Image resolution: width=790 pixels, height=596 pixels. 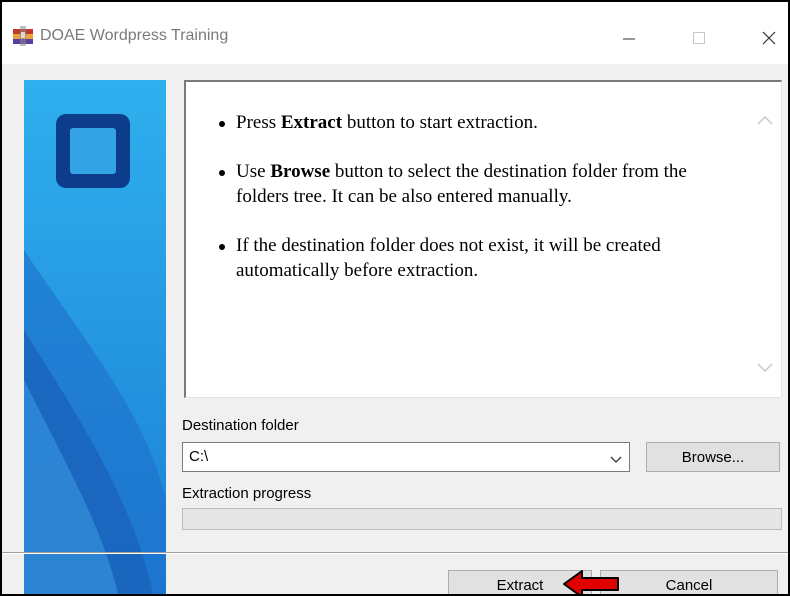 I want to click on scroll-down-icon, so click(x=765, y=368).